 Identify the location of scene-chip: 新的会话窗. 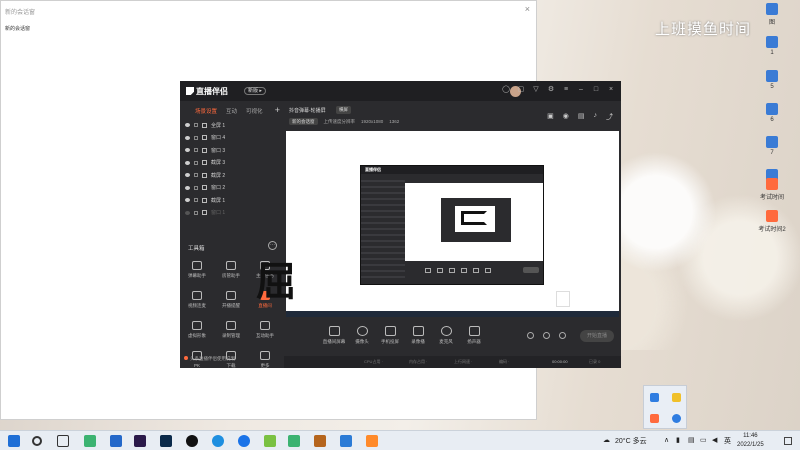
(303, 121).